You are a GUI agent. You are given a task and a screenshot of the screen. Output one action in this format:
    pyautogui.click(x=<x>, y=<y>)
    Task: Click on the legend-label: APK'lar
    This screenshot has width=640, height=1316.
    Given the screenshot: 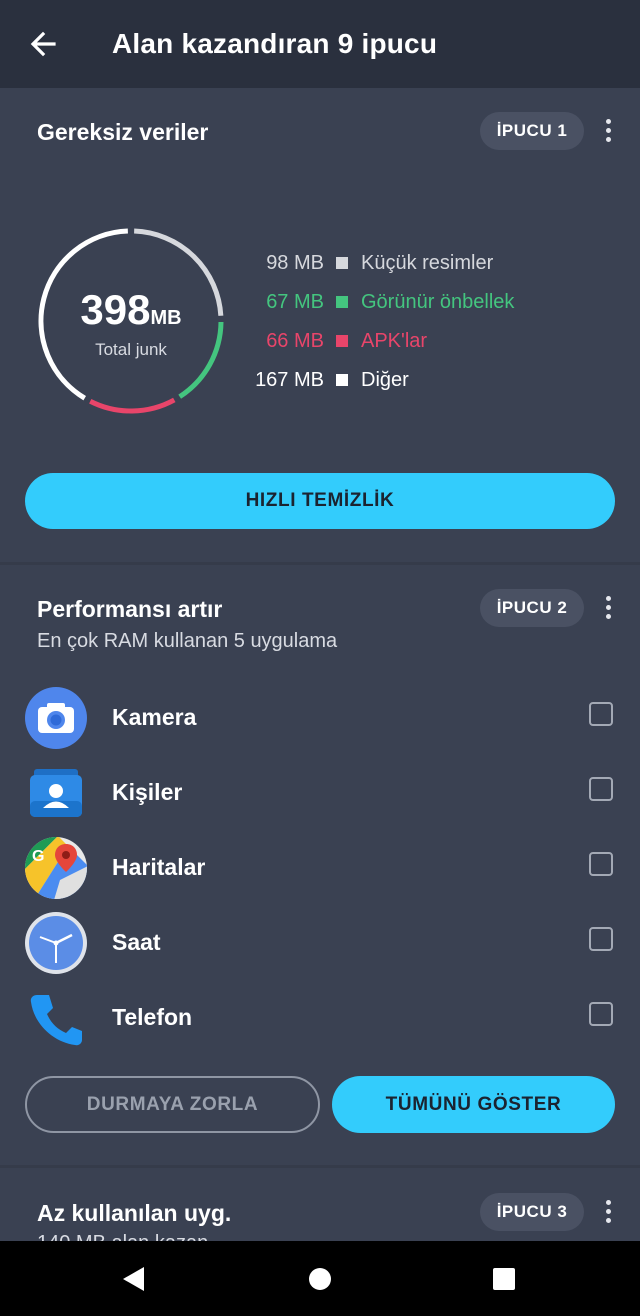 What is the action you would take?
    pyautogui.click(x=394, y=341)
    